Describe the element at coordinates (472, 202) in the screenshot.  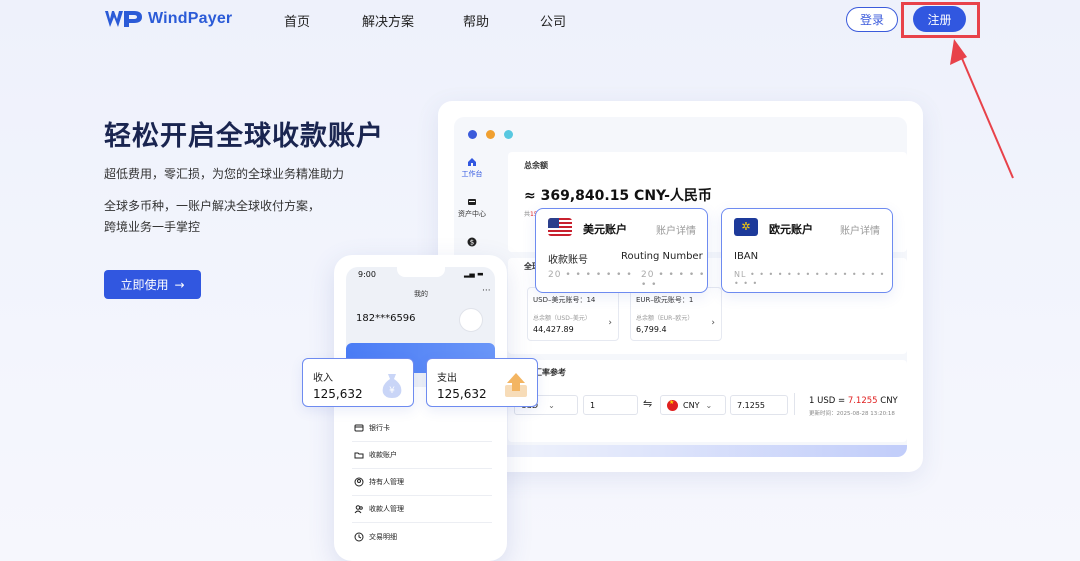
I see `wallet-icon` at that location.